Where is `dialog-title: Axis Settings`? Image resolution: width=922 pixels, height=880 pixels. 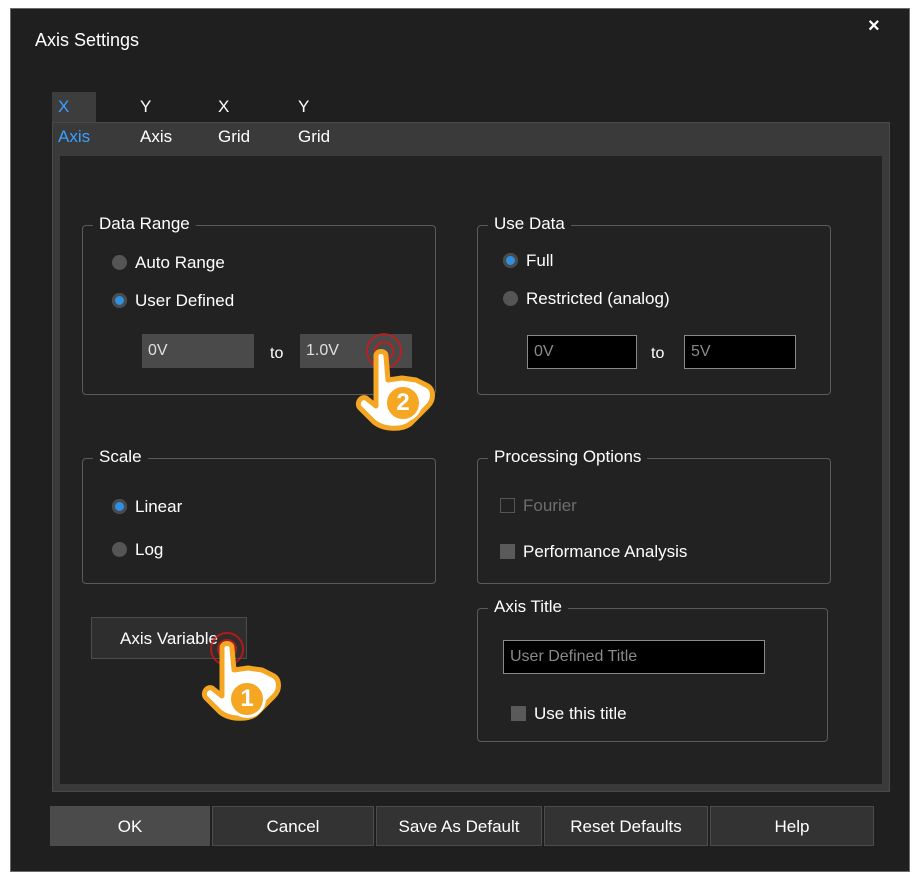
dialog-title: Axis Settings is located at coordinates (87, 40).